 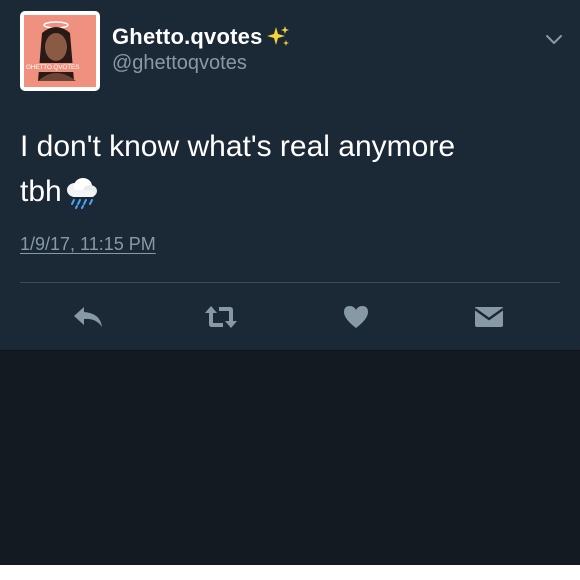 What do you see at coordinates (237, 146) in the screenshot?
I see `tweet-text-line-1: I don't know what's real anymore` at bounding box center [237, 146].